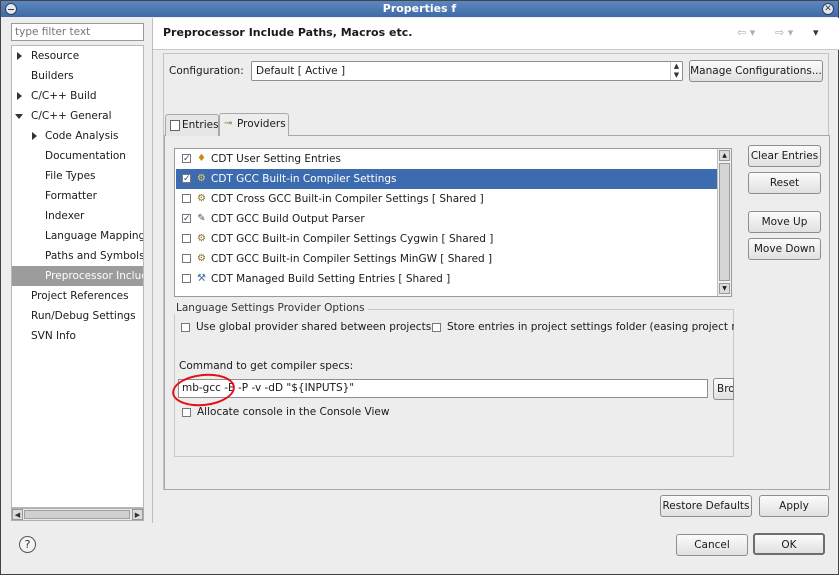 This screenshot has height=575, width=839. What do you see at coordinates (77, 76) in the screenshot?
I see `tree-item-builders: Builders` at bounding box center [77, 76].